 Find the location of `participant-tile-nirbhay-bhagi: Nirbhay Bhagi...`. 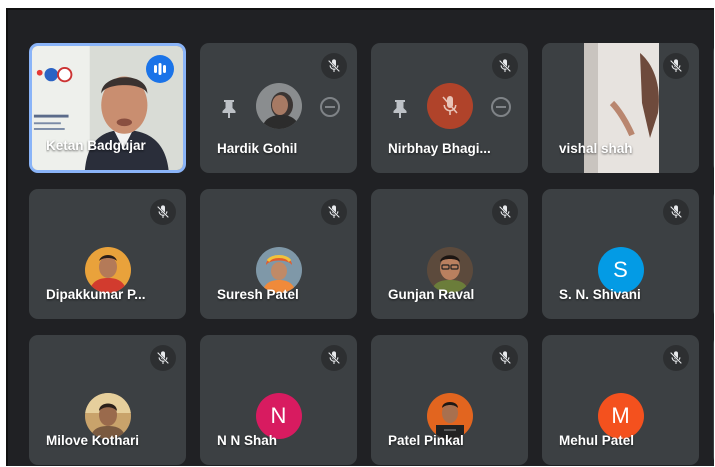

participant-tile-nirbhay-bhagi: Nirbhay Bhagi... is located at coordinates (449, 108).